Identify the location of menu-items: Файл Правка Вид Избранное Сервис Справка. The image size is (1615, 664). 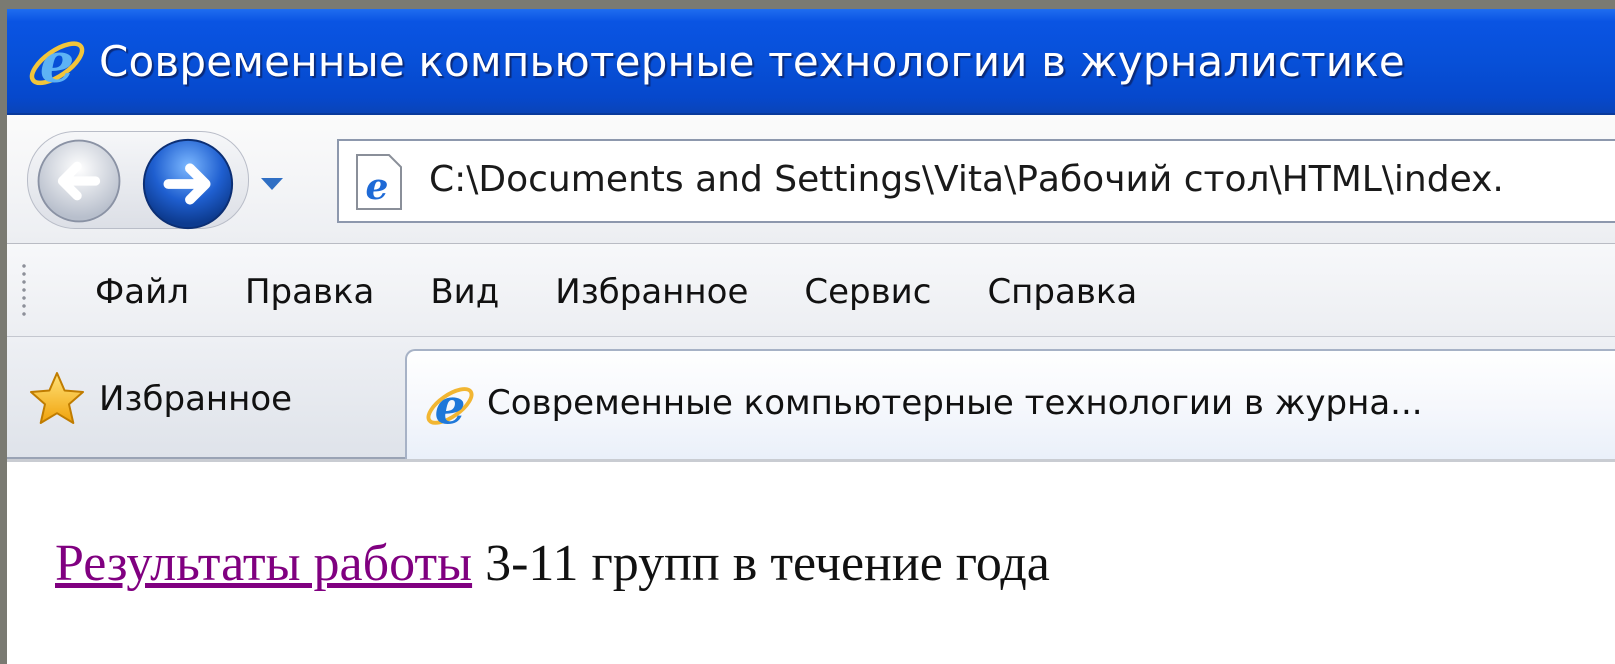
(626, 292).